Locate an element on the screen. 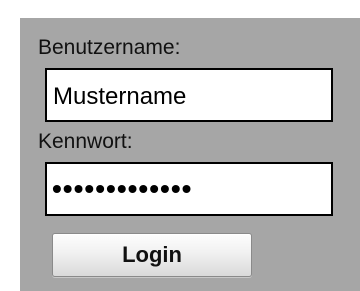 The image size is (360, 291). username-label: Benutzername: is located at coordinates (109, 47).